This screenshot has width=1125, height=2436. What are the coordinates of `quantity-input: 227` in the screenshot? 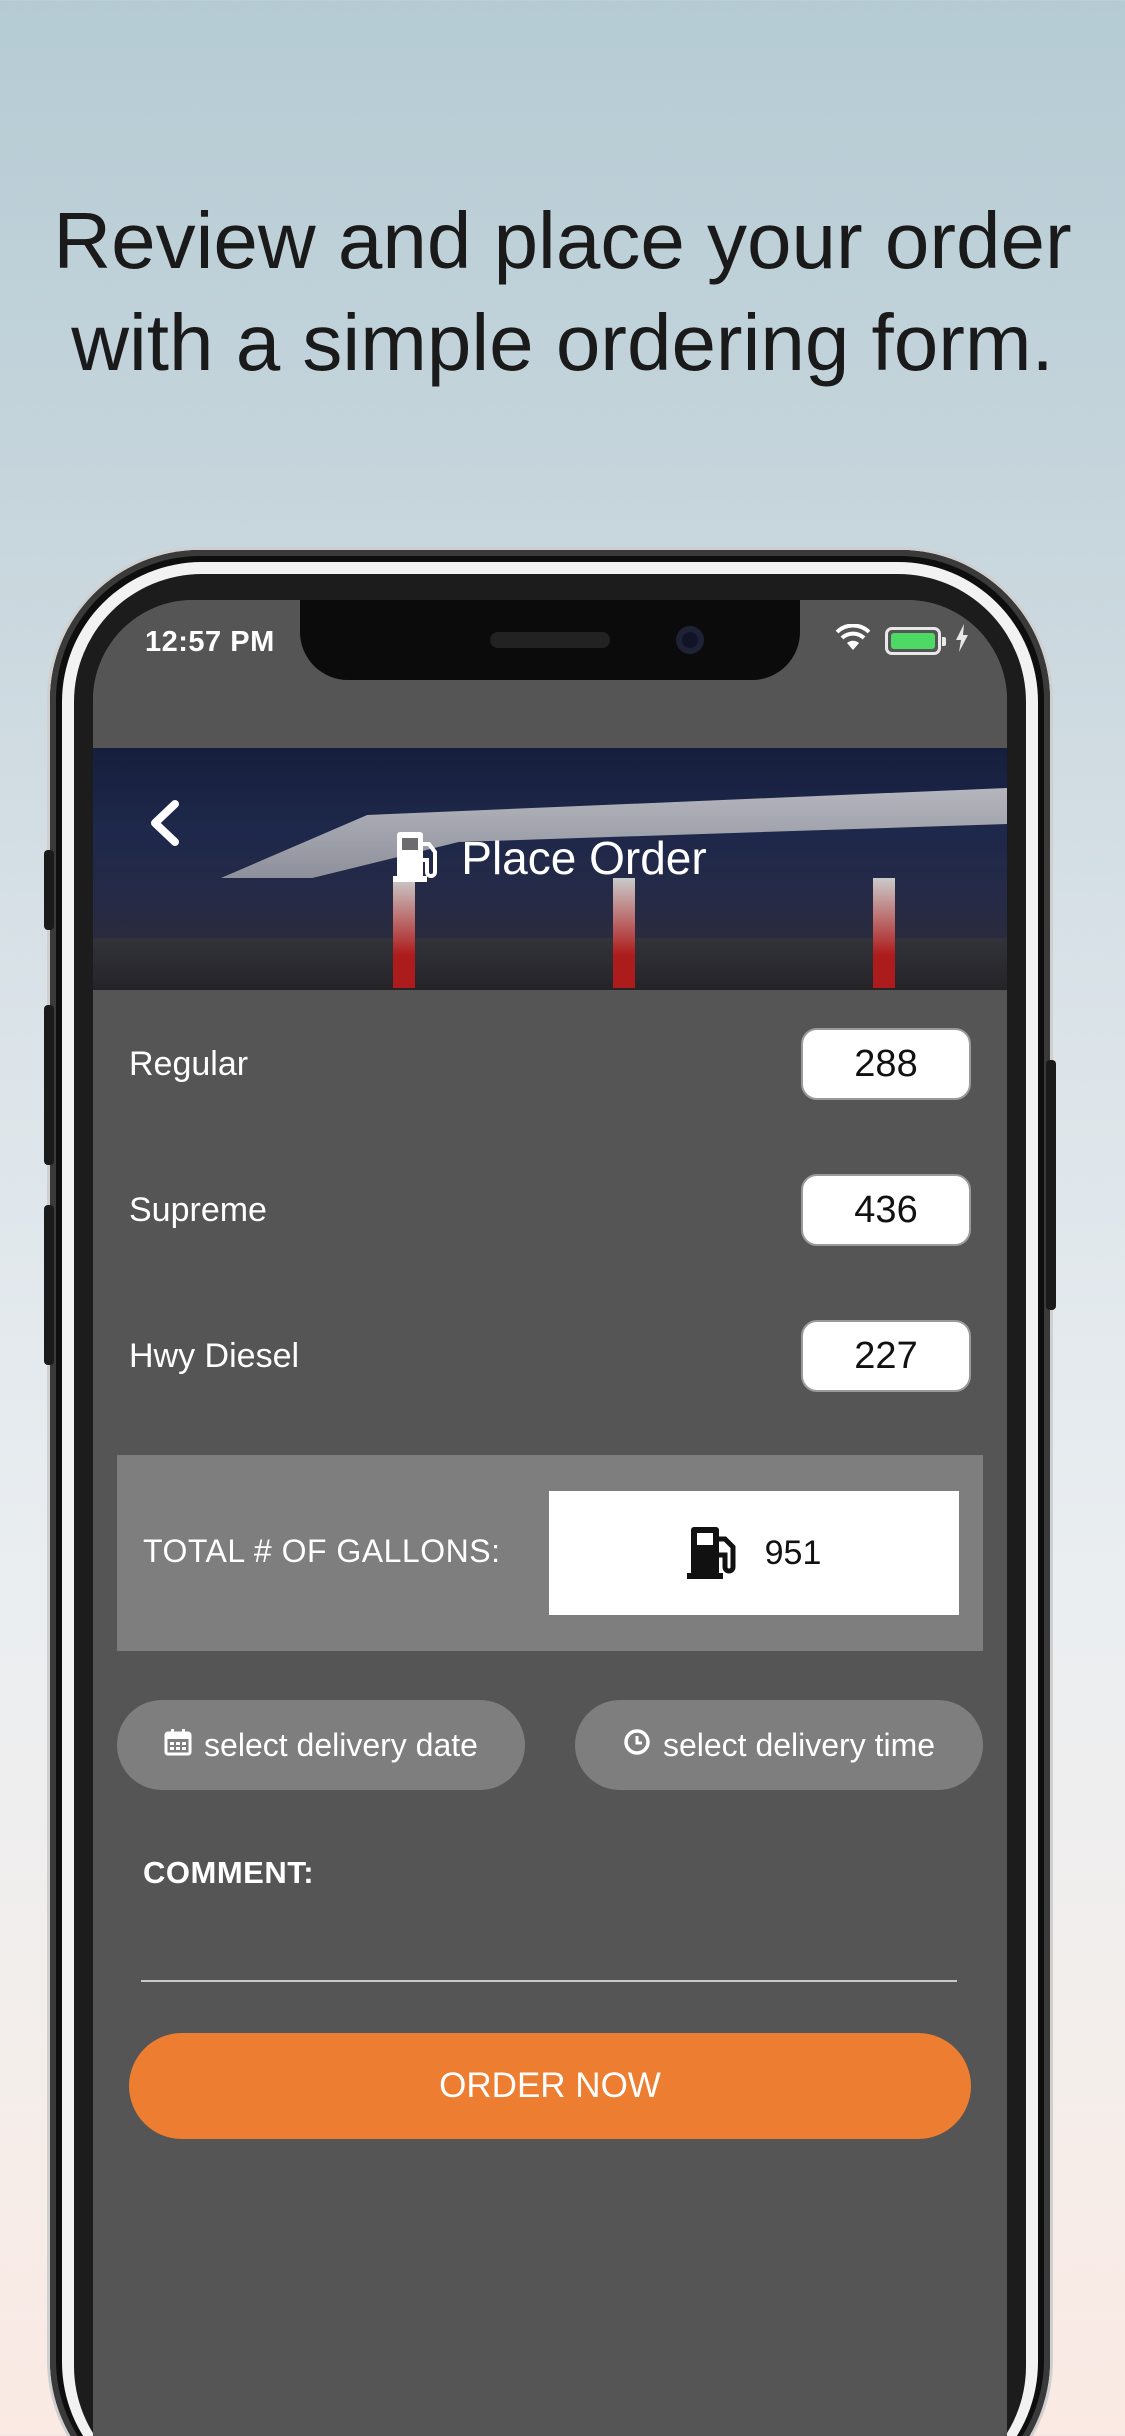 It's located at (886, 1356).